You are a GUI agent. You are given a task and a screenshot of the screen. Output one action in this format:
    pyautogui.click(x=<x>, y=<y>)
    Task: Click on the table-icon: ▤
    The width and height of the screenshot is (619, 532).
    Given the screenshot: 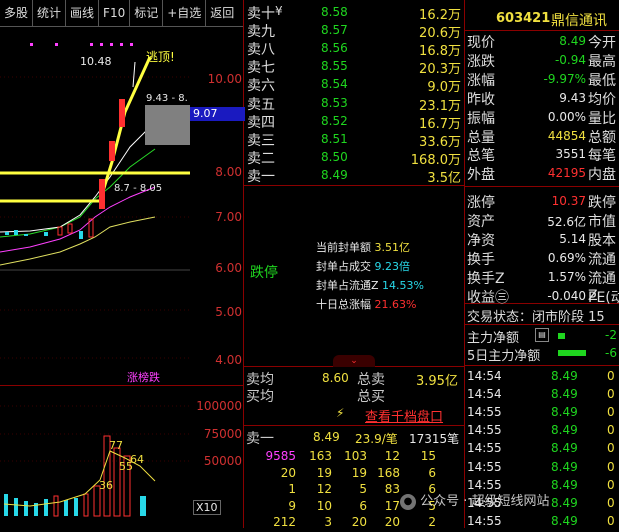 What is the action you would take?
    pyautogui.click(x=542, y=335)
    